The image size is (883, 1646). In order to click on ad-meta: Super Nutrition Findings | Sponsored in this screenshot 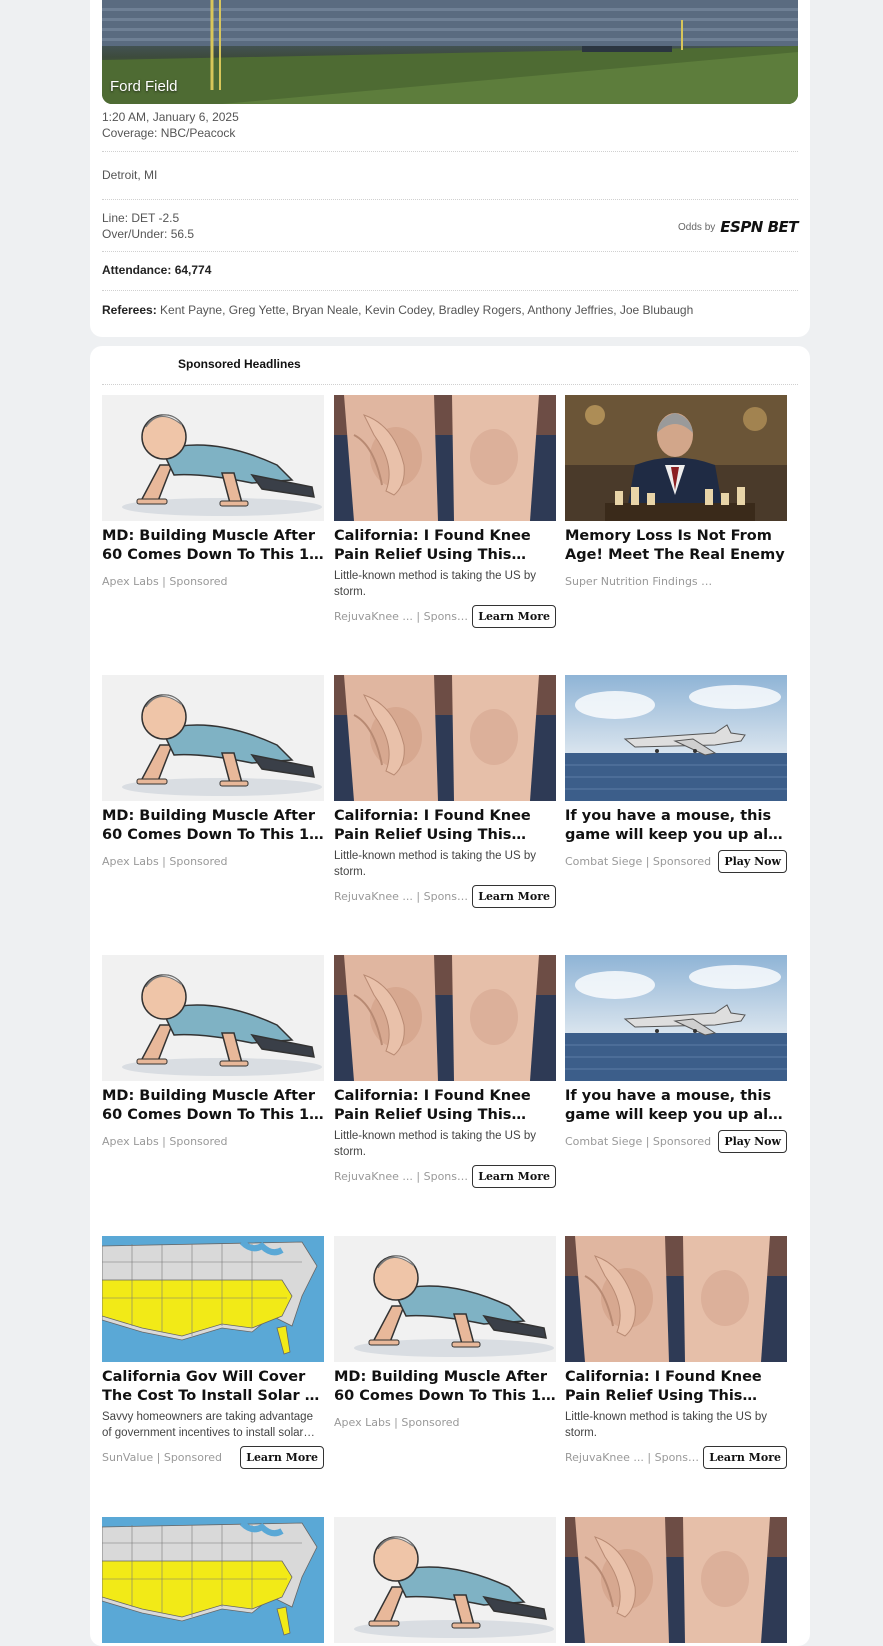, I will do `click(676, 581)`.